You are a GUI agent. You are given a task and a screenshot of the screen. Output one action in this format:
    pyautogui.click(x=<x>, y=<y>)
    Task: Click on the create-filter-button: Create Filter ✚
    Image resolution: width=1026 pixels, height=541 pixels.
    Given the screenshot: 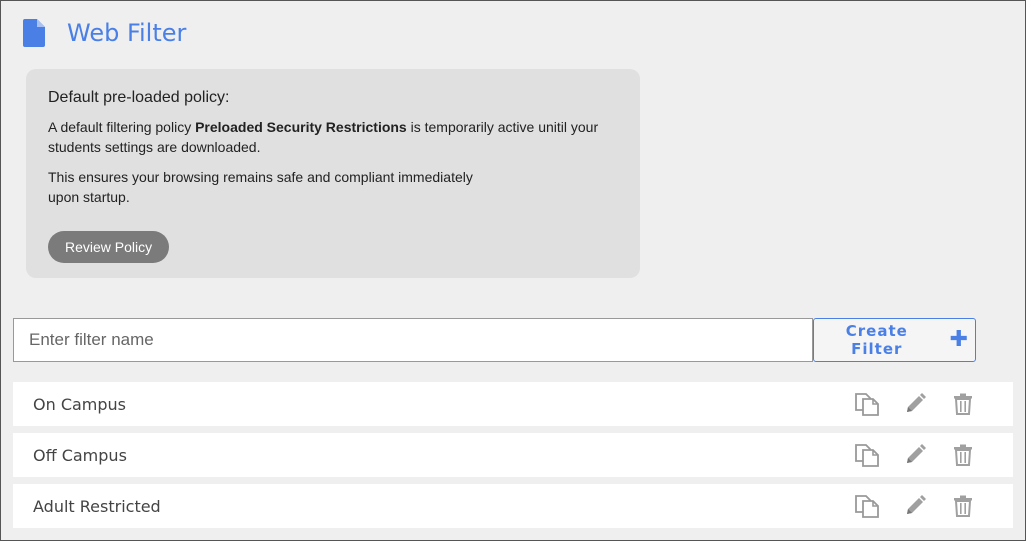 What is the action you would take?
    pyautogui.click(x=894, y=340)
    